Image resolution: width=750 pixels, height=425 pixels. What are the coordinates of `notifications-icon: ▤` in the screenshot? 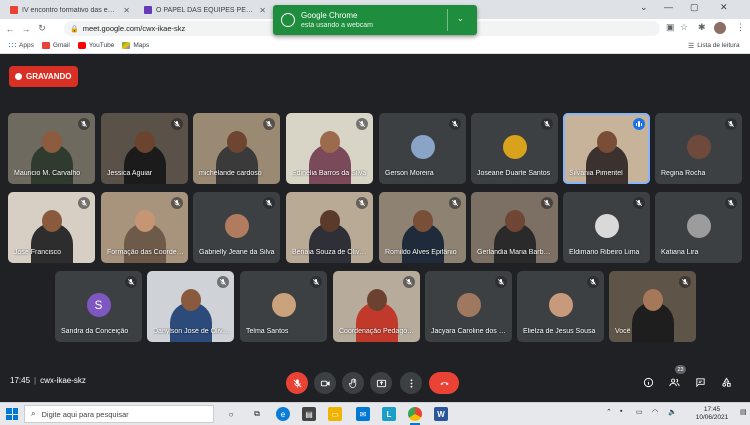 It's located at (743, 412).